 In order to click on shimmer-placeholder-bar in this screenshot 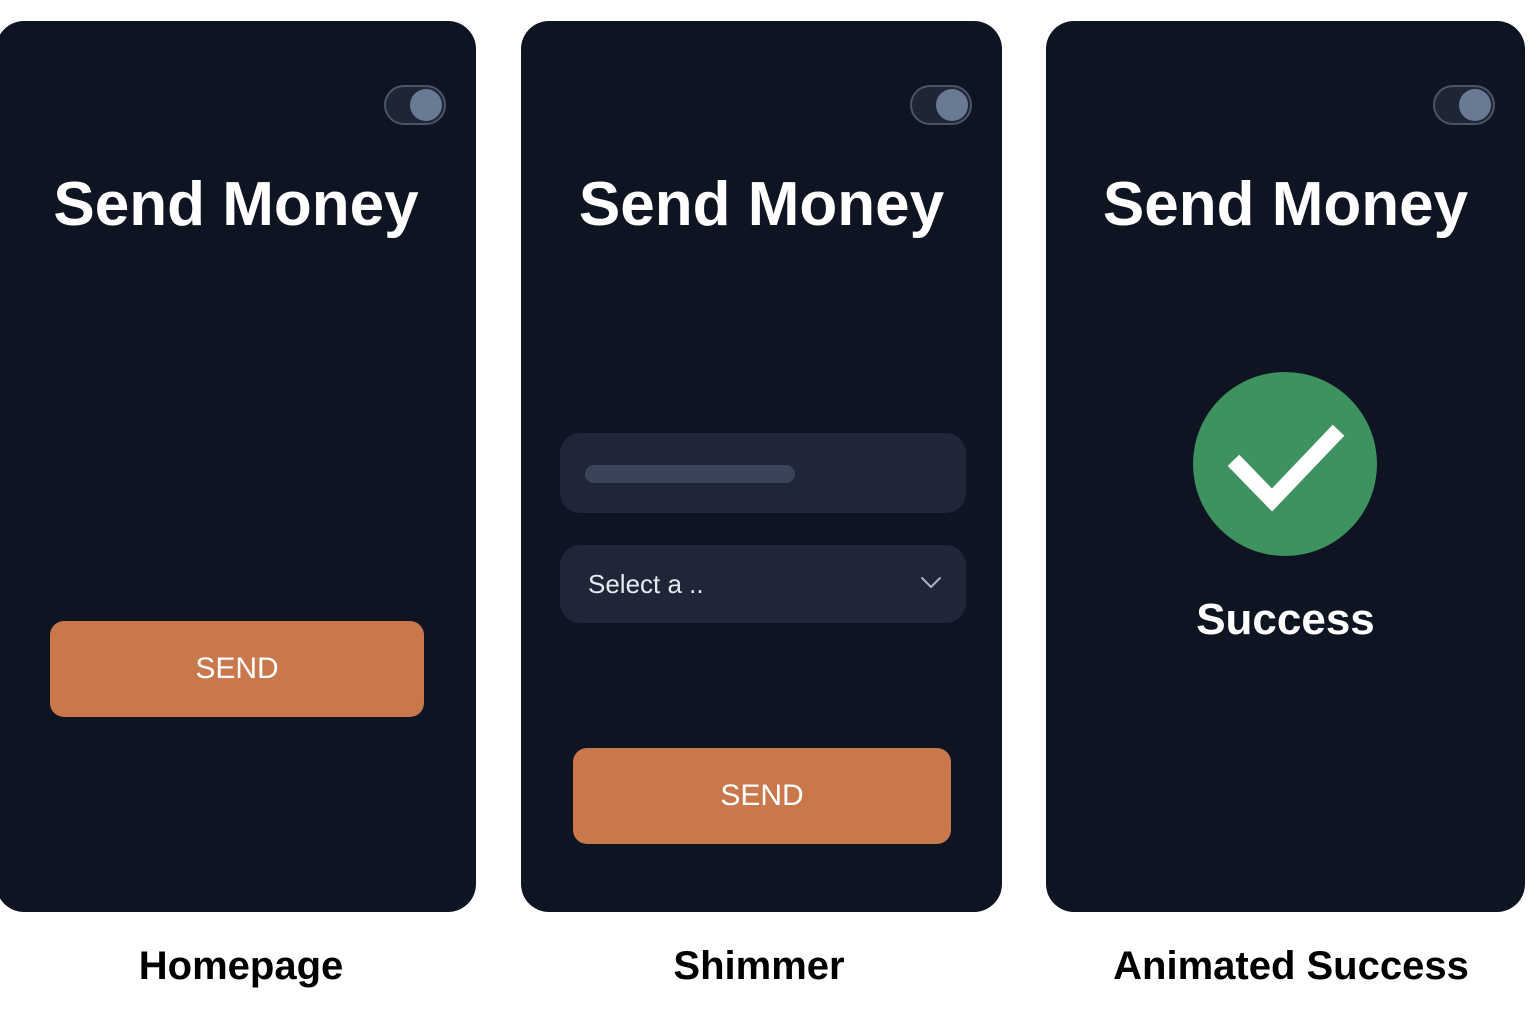, I will do `click(690, 474)`.